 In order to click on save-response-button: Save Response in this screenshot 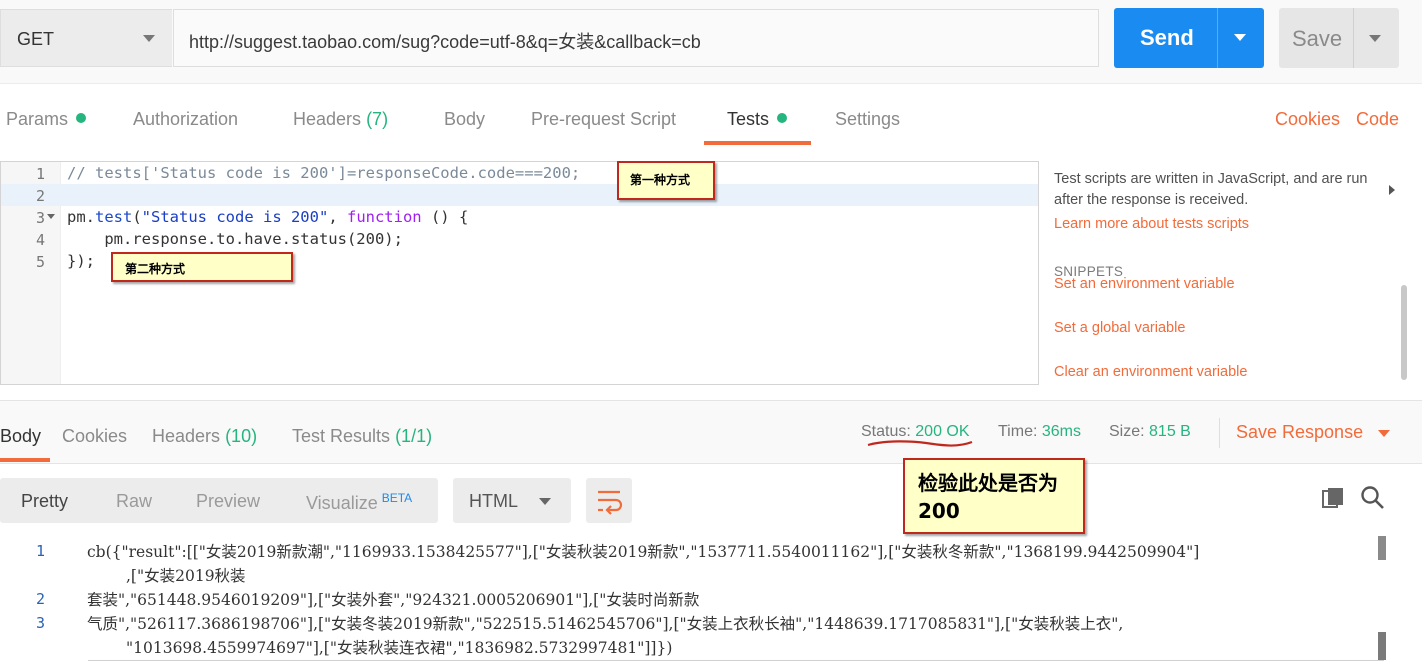, I will do `click(1299, 432)`.